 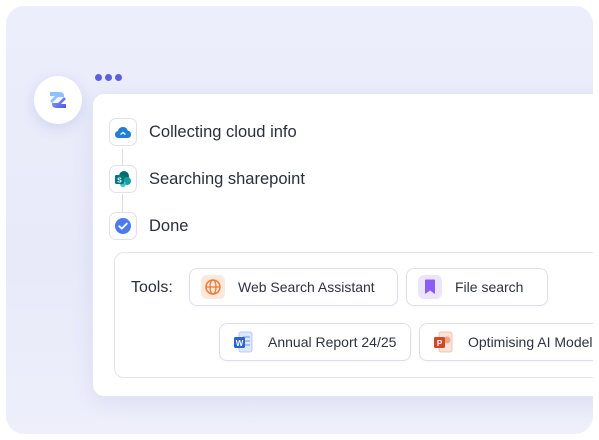 I want to click on word-doc-icon: W, so click(x=243, y=342).